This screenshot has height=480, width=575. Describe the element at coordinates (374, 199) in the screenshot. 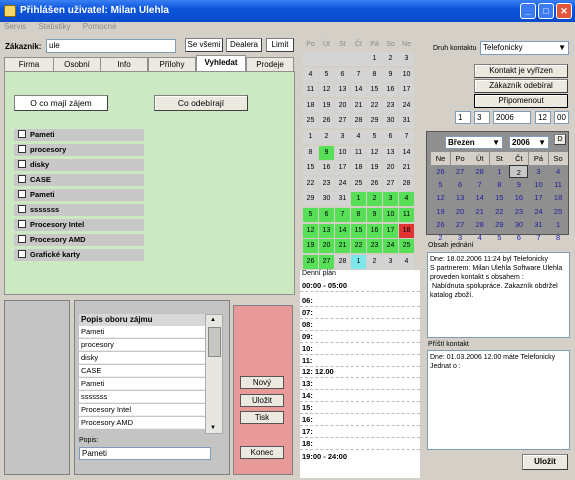

I see `calendar-day: 2` at that location.